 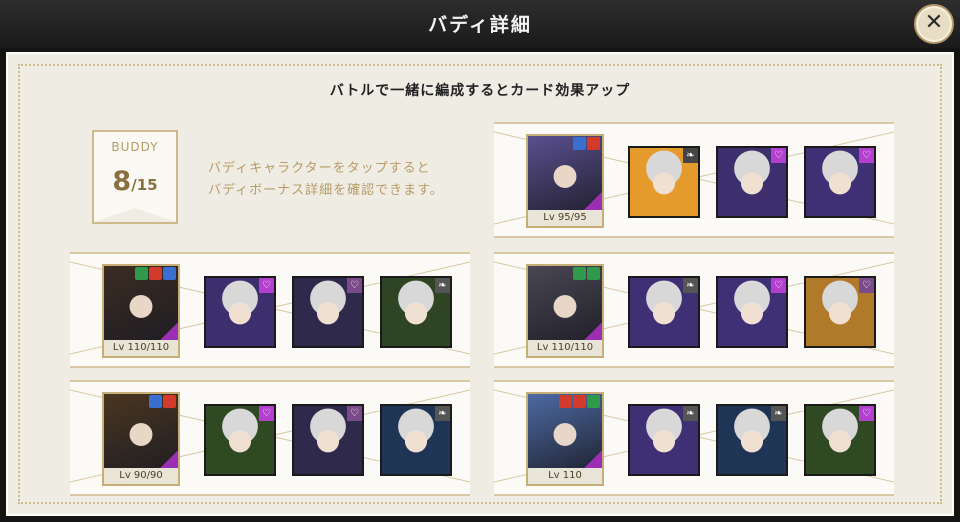 I want to click on heart-icon: ❧, so click(x=690, y=155).